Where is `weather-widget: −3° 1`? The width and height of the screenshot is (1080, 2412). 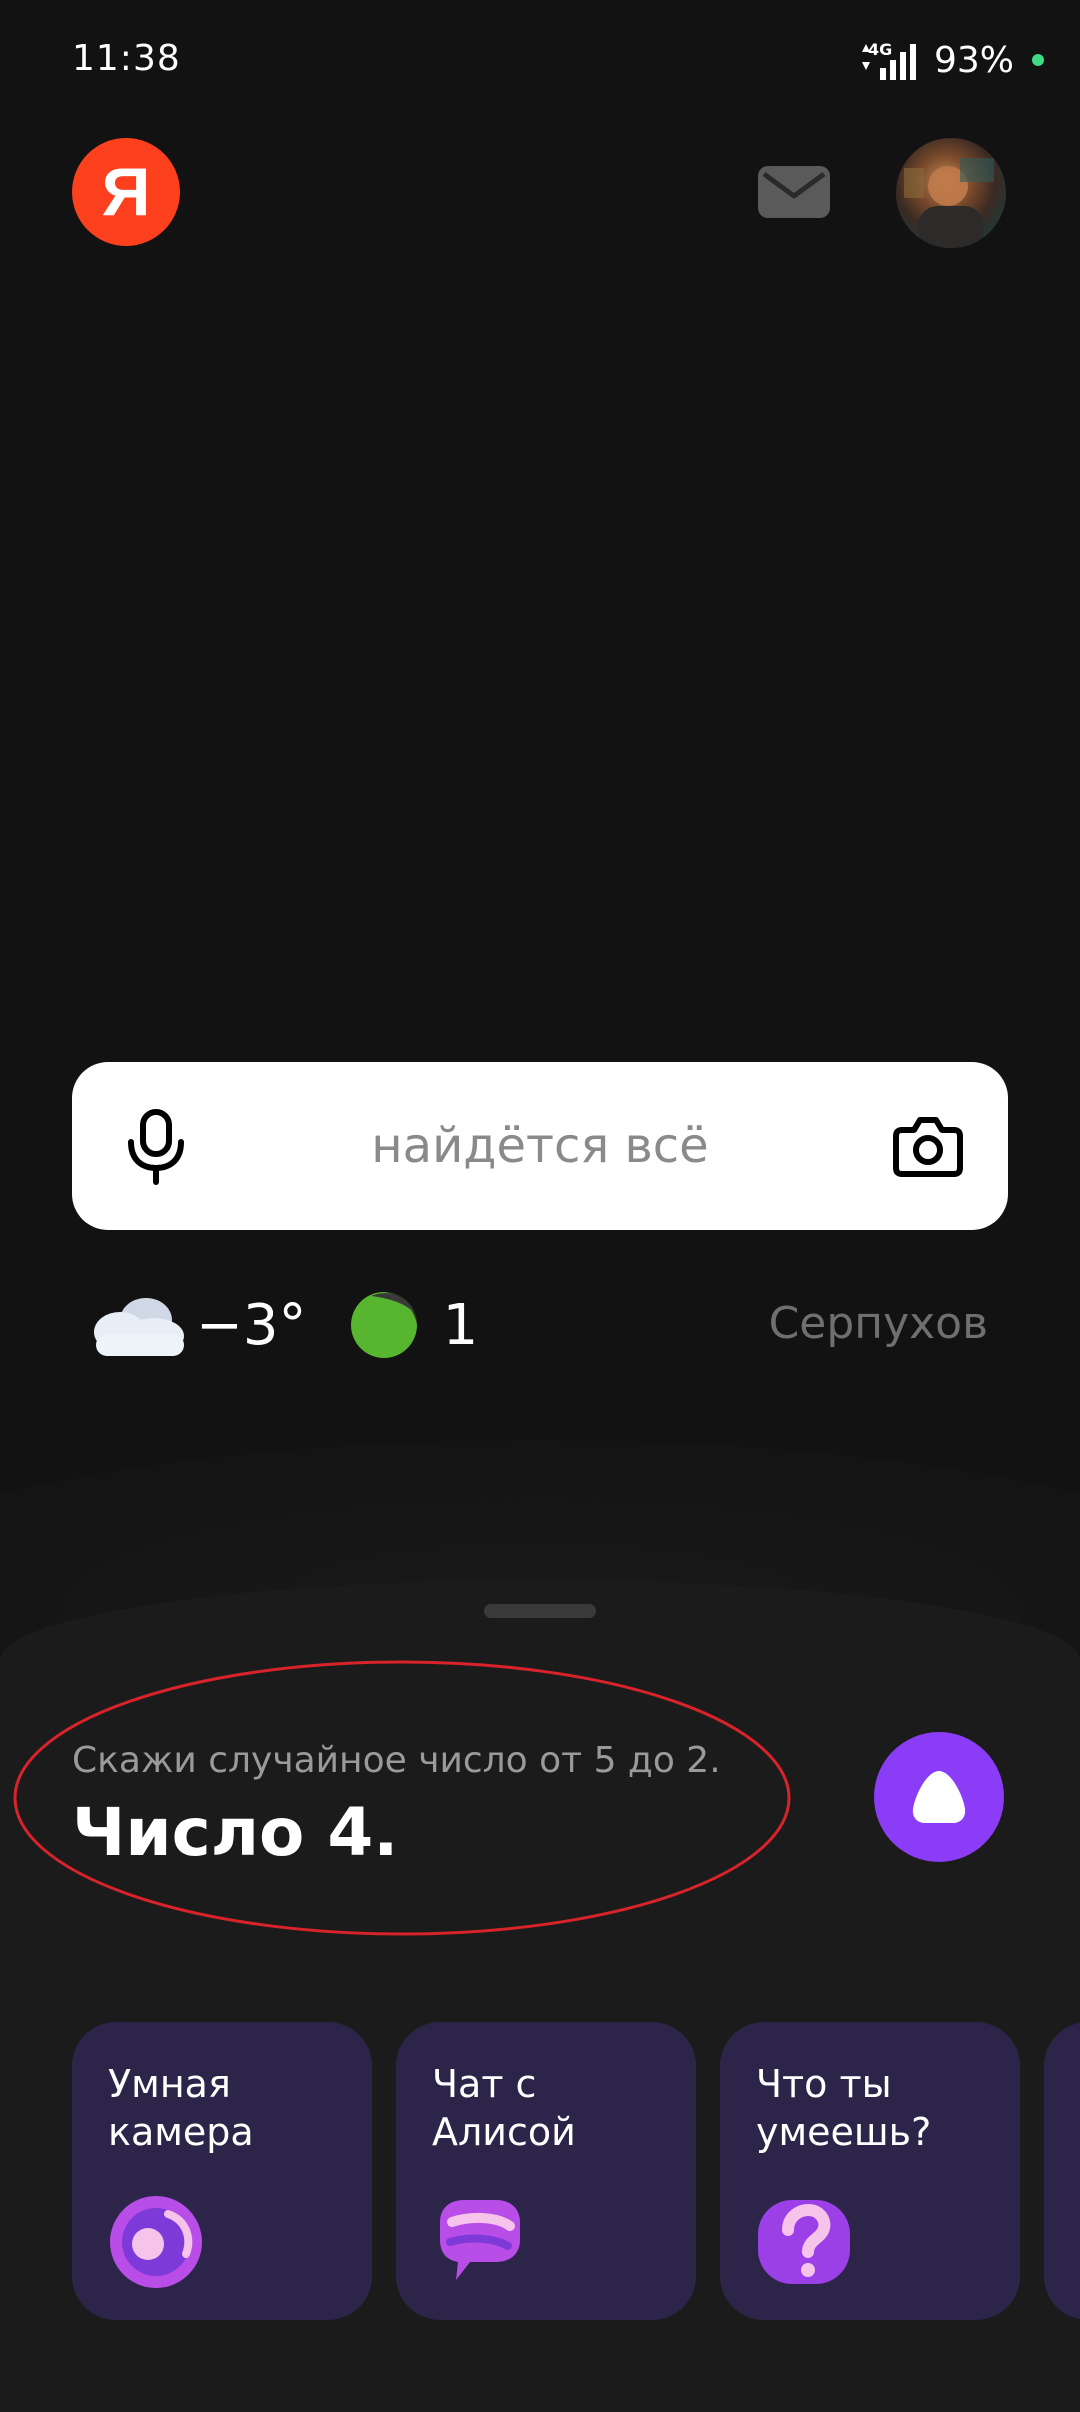 weather-widget: −3° 1 is located at coordinates (281, 1325).